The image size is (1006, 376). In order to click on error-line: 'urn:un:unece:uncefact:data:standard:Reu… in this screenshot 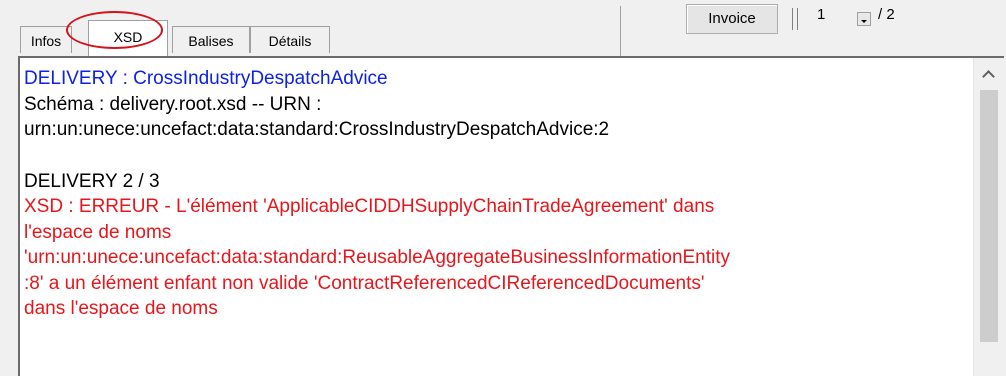, I will do `click(377, 257)`.